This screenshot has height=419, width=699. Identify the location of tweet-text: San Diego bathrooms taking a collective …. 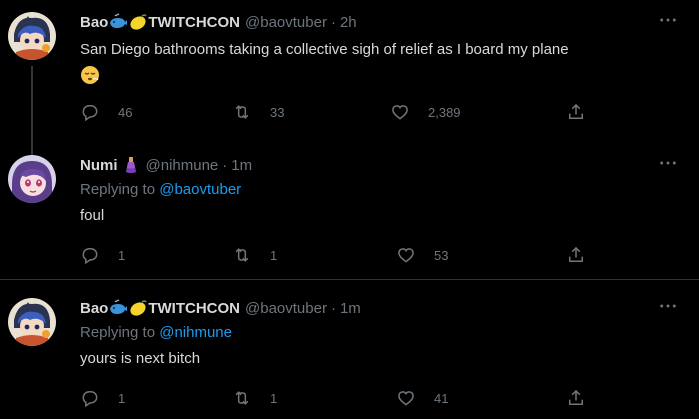
(324, 50).